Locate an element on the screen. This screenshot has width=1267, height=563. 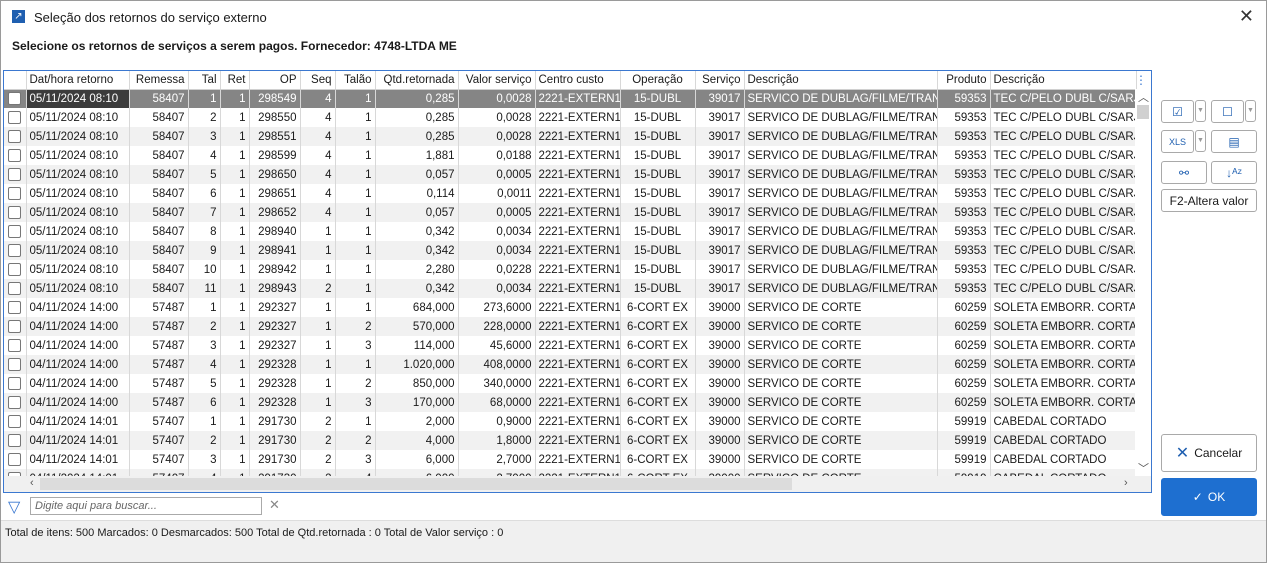
column-header: Serviço is located at coordinates (720, 80).